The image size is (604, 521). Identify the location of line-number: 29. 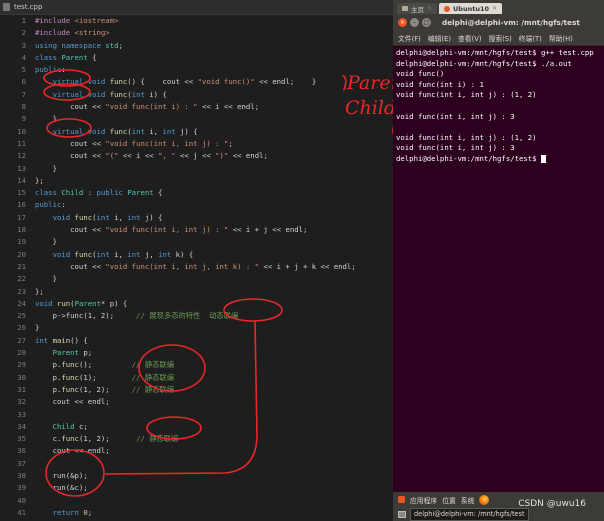
(21, 365).